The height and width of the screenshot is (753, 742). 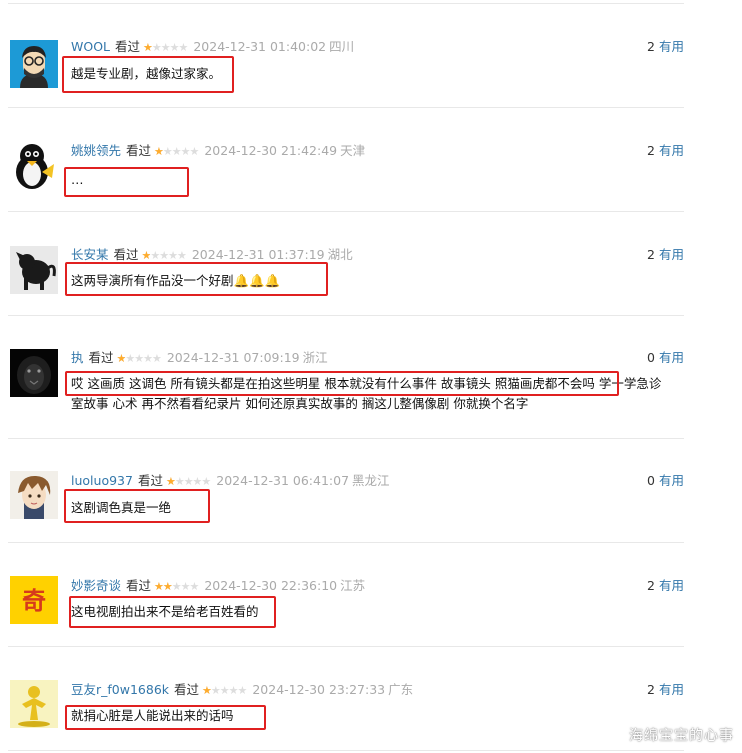 What do you see at coordinates (340, 254) in the screenshot?
I see `comment-location: 湖北` at bounding box center [340, 254].